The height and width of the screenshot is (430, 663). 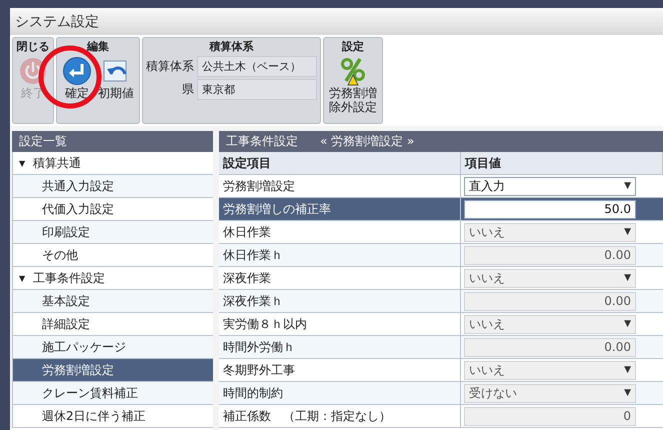 What do you see at coordinates (43, 141) in the screenshot?
I see `panel-title: 設定一覧` at bounding box center [43, 141].